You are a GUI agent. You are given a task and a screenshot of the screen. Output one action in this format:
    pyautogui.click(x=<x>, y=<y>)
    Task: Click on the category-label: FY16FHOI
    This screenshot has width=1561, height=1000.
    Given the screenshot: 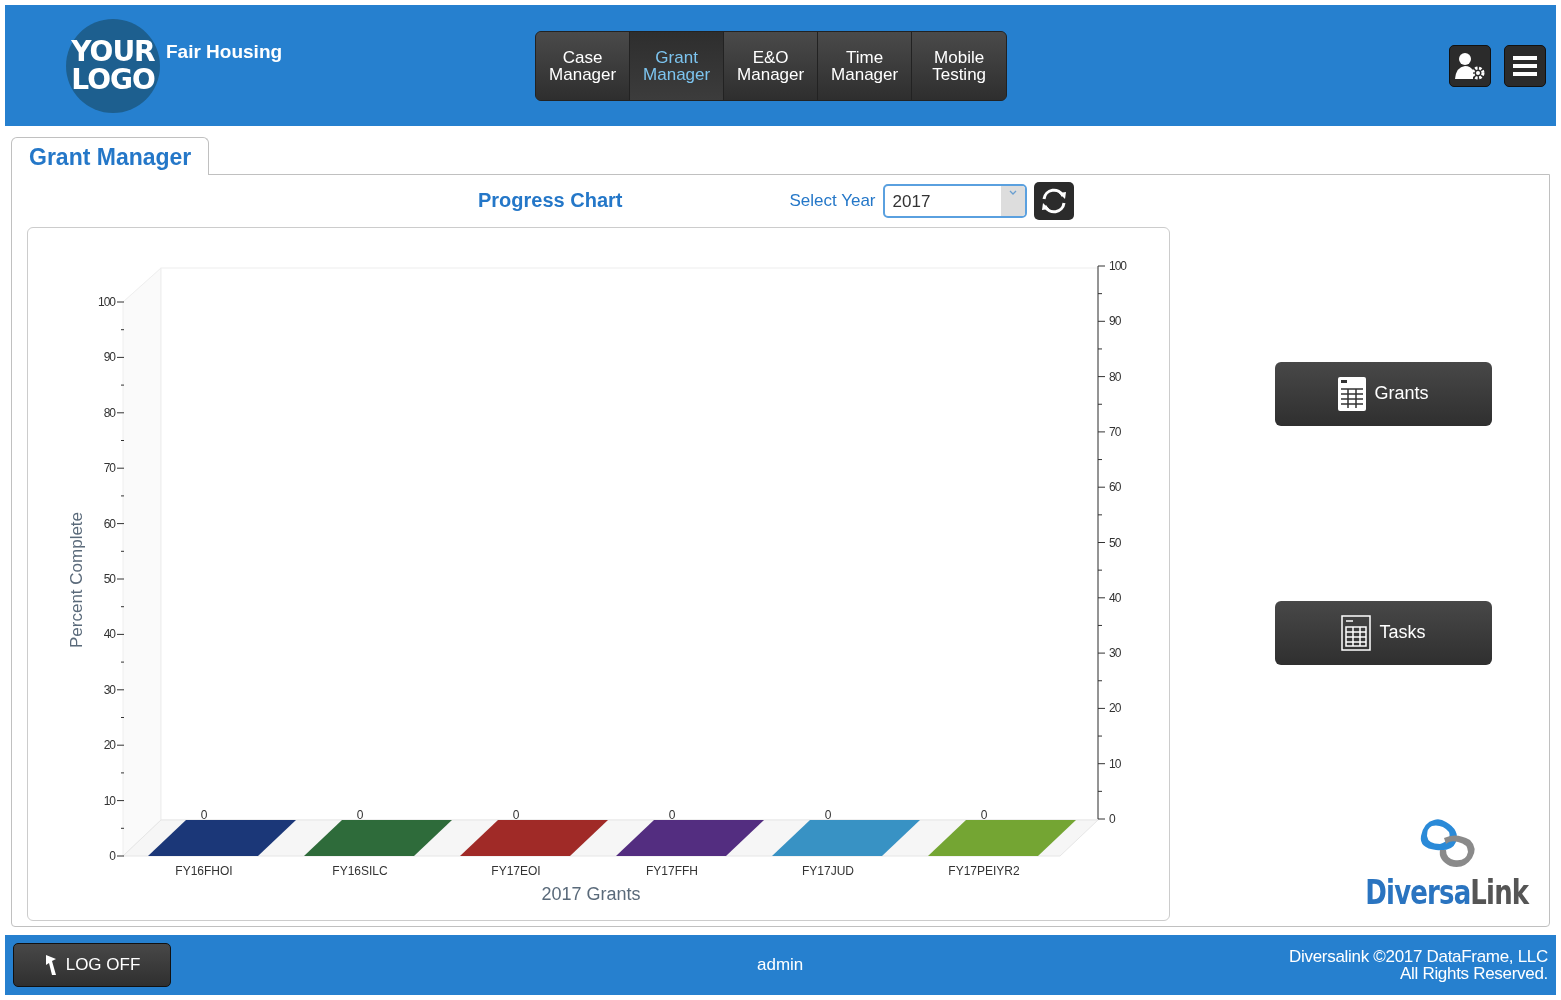 What is the action you would take?
    pyautogui.click(x=204, y=870)
    